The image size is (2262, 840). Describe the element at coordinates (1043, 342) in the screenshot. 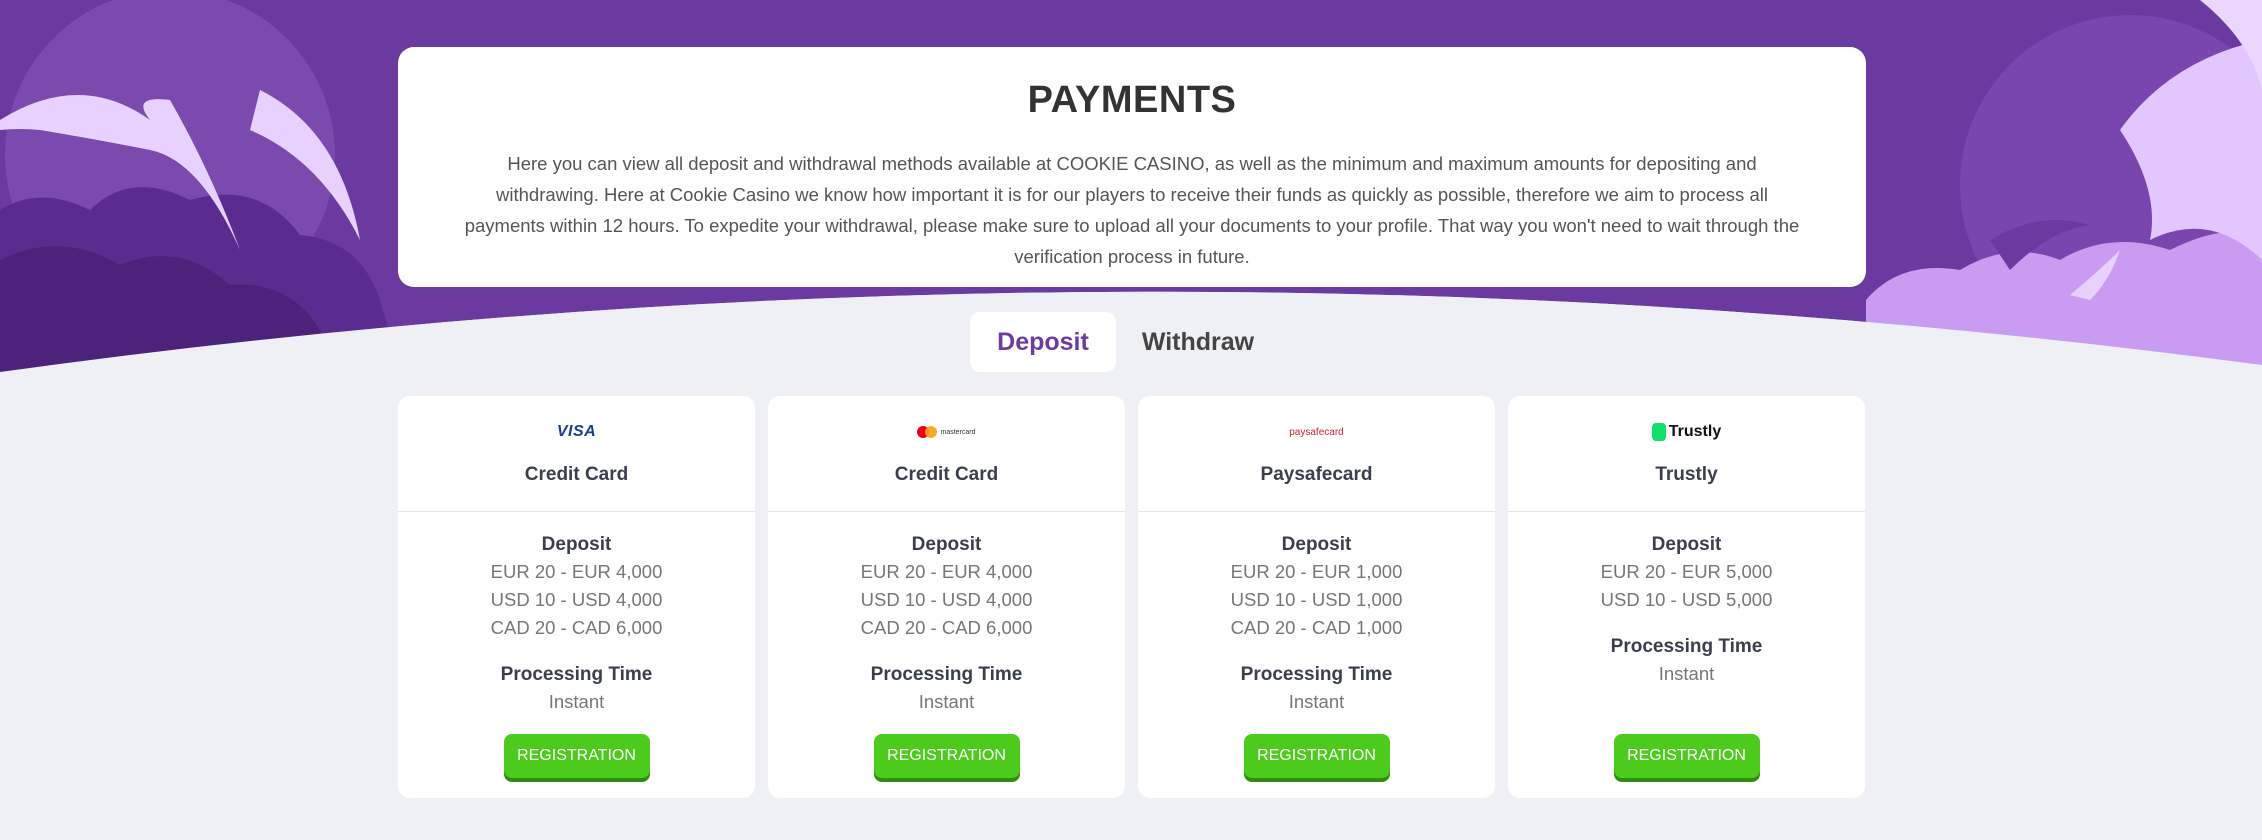

I see `tab-deposit: Deposit` at that location.